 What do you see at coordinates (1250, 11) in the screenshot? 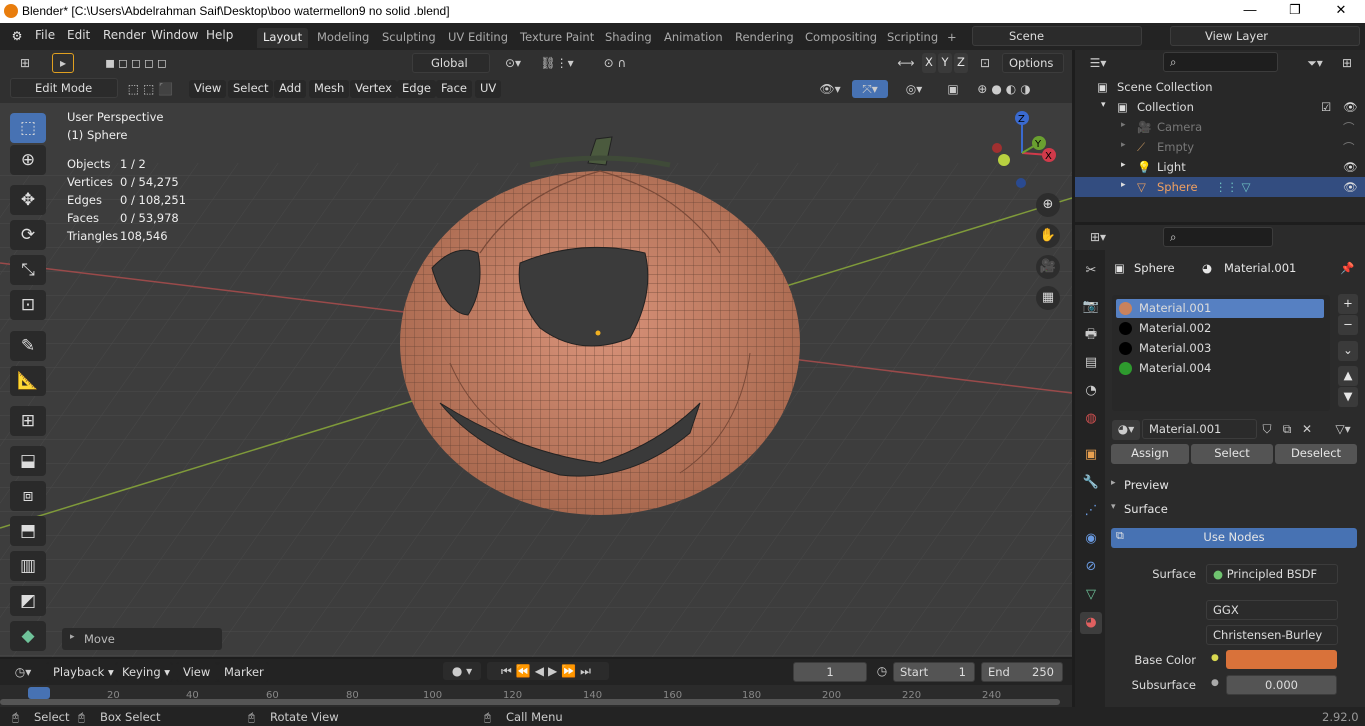
I see `minimize-button: —` at bounding box center [1250, 11].